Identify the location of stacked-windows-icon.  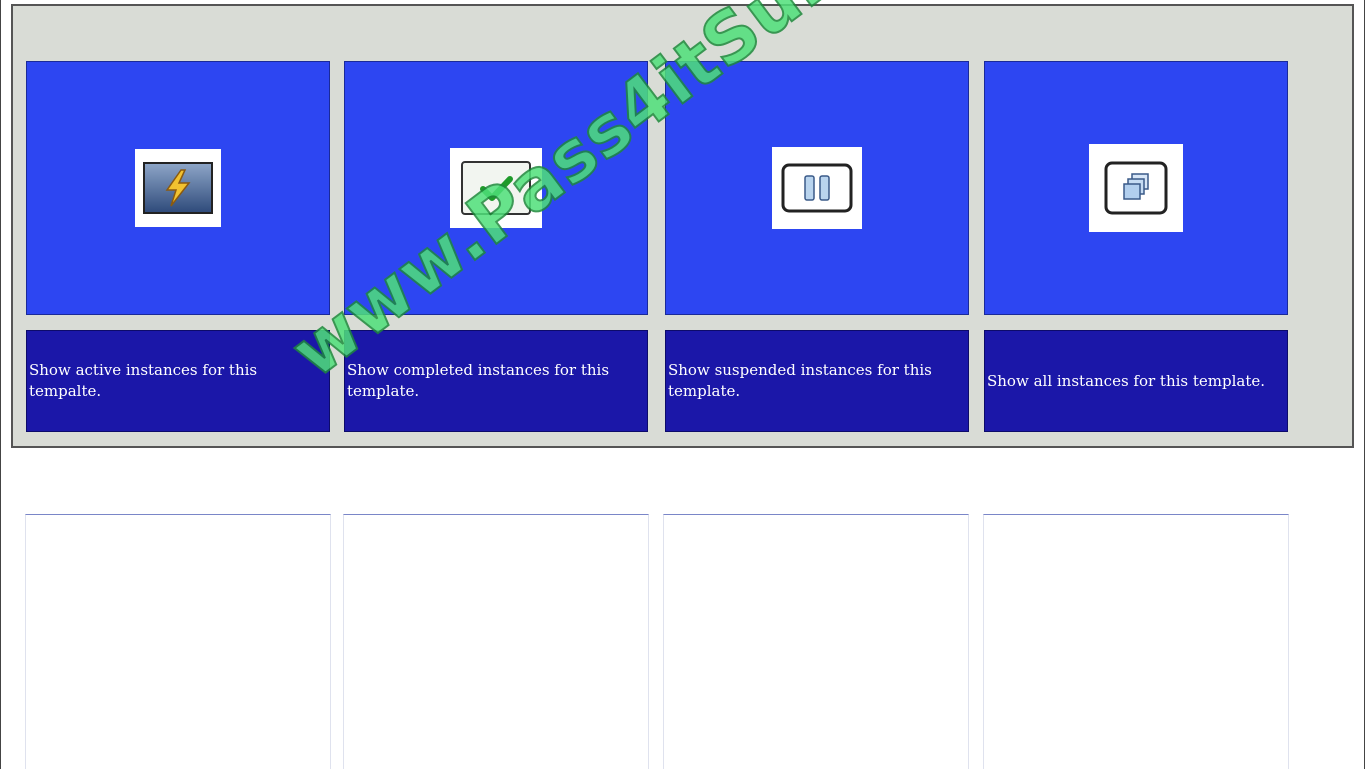
(1136, 188).